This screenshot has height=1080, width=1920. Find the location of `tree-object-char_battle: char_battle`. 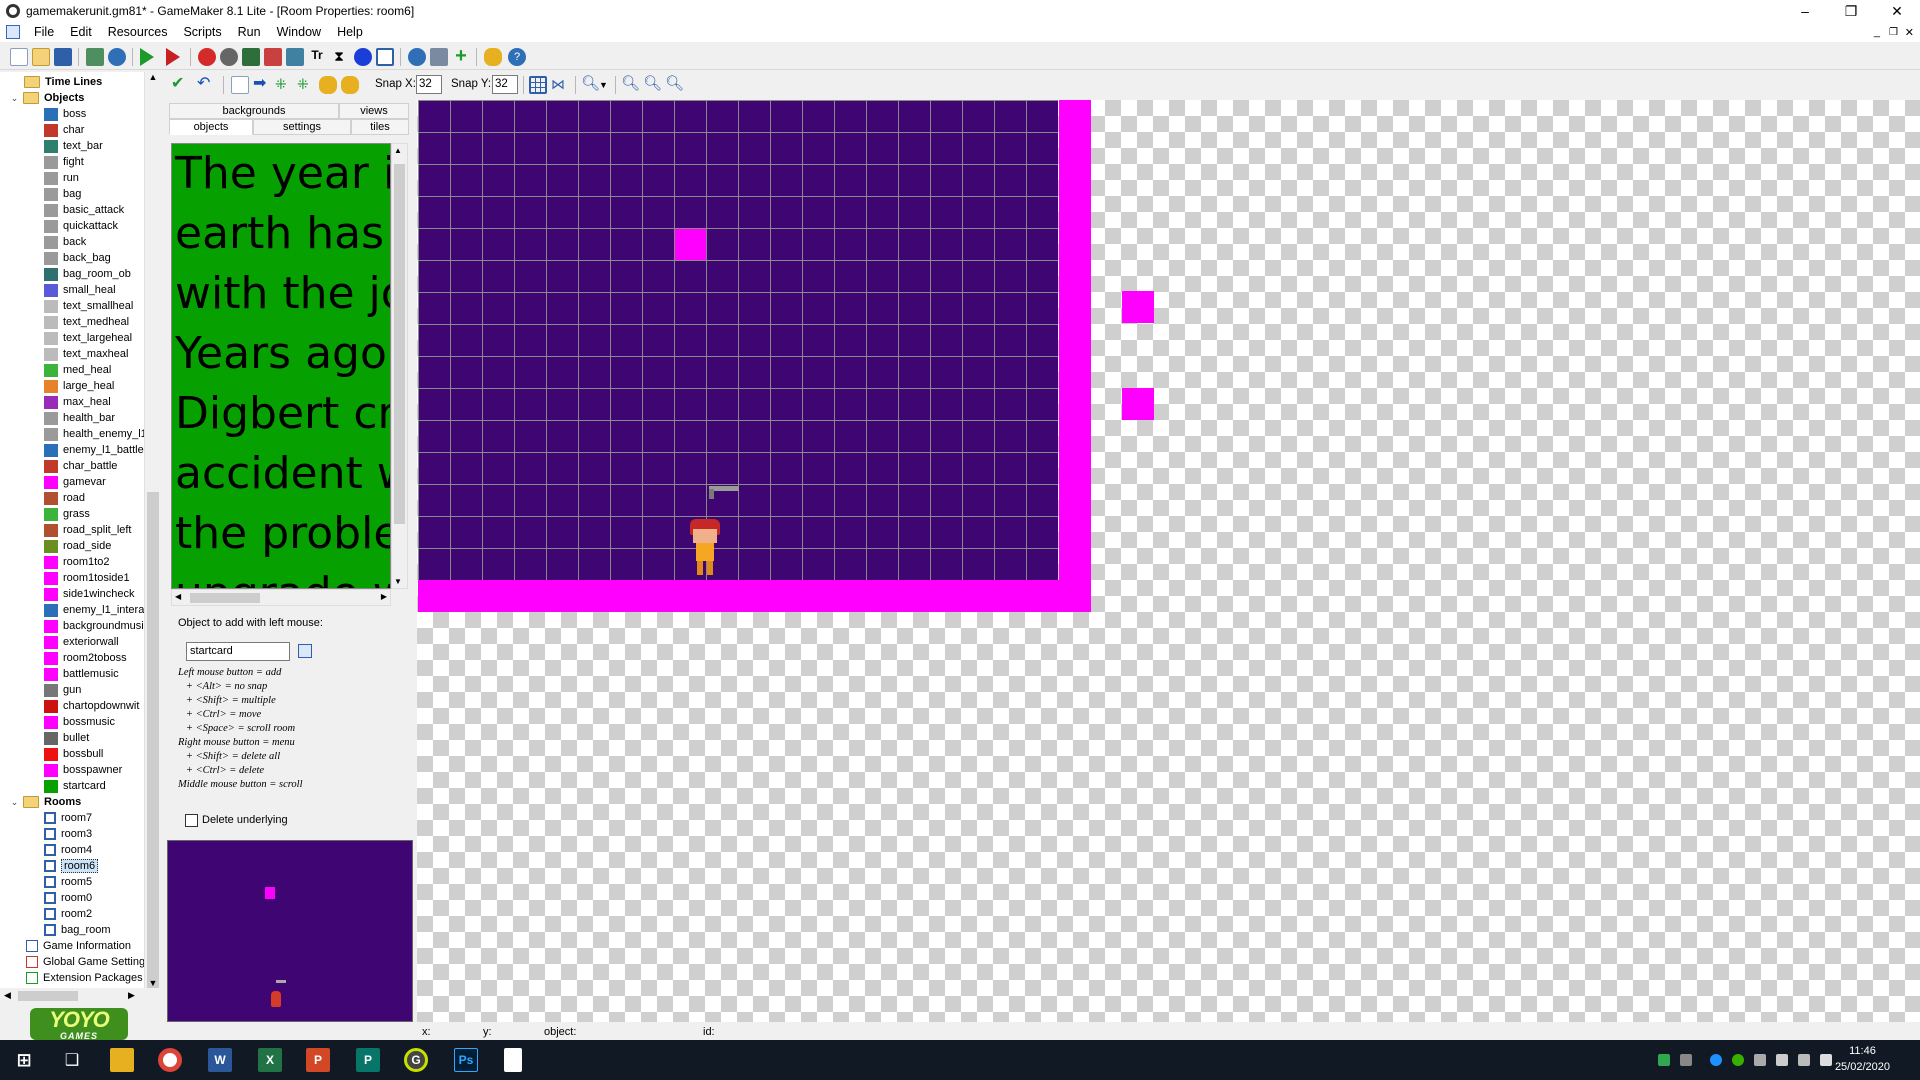

tree-object-char_battle: char_battle is located at coordinates (80, 466).